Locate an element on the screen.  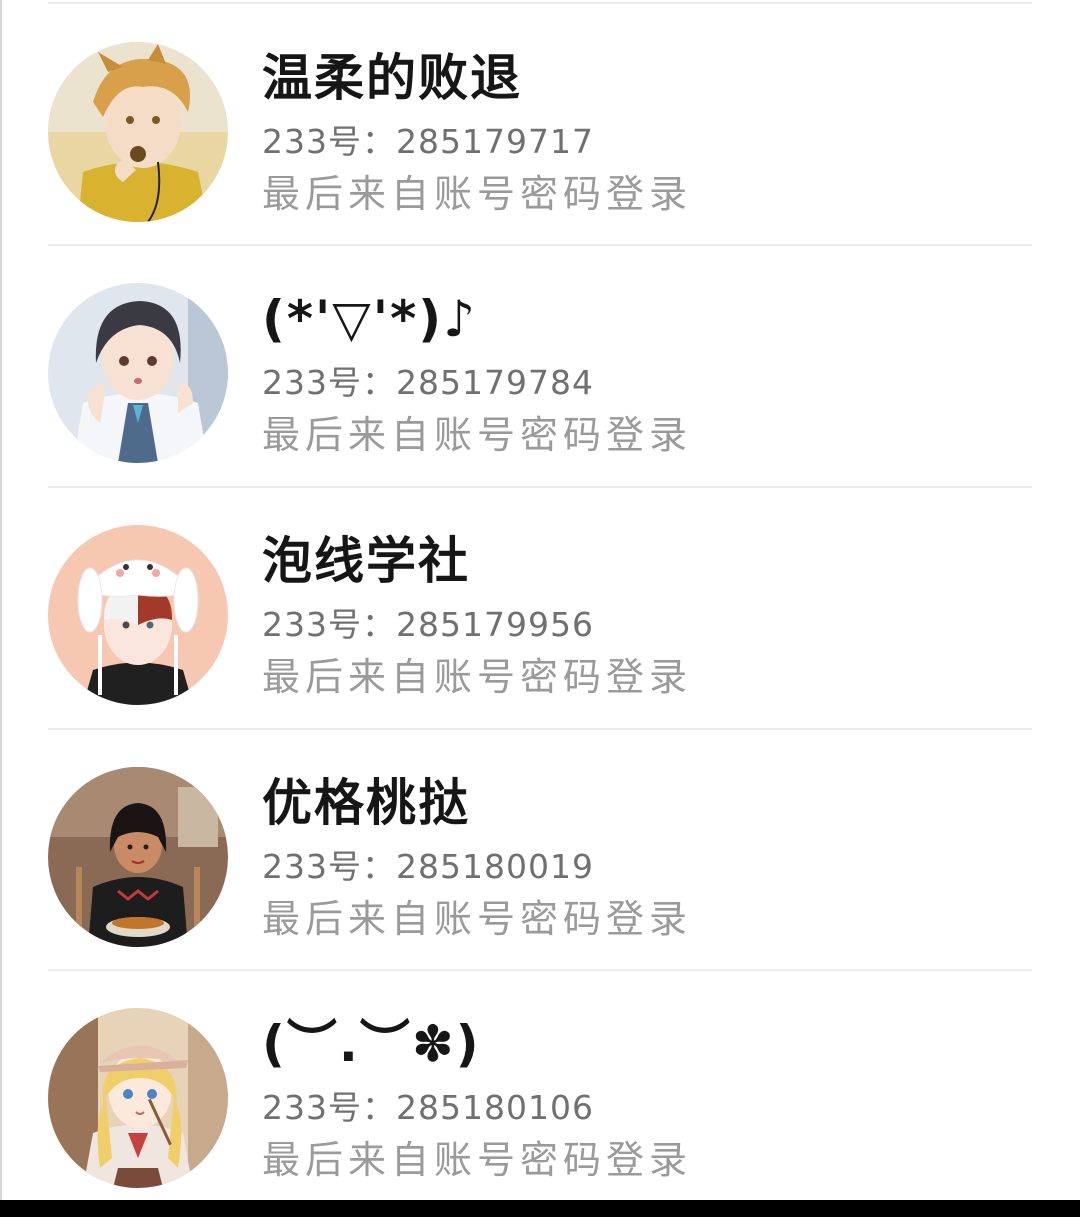
account-id: 285179717 is located at coordinates (495, 141).